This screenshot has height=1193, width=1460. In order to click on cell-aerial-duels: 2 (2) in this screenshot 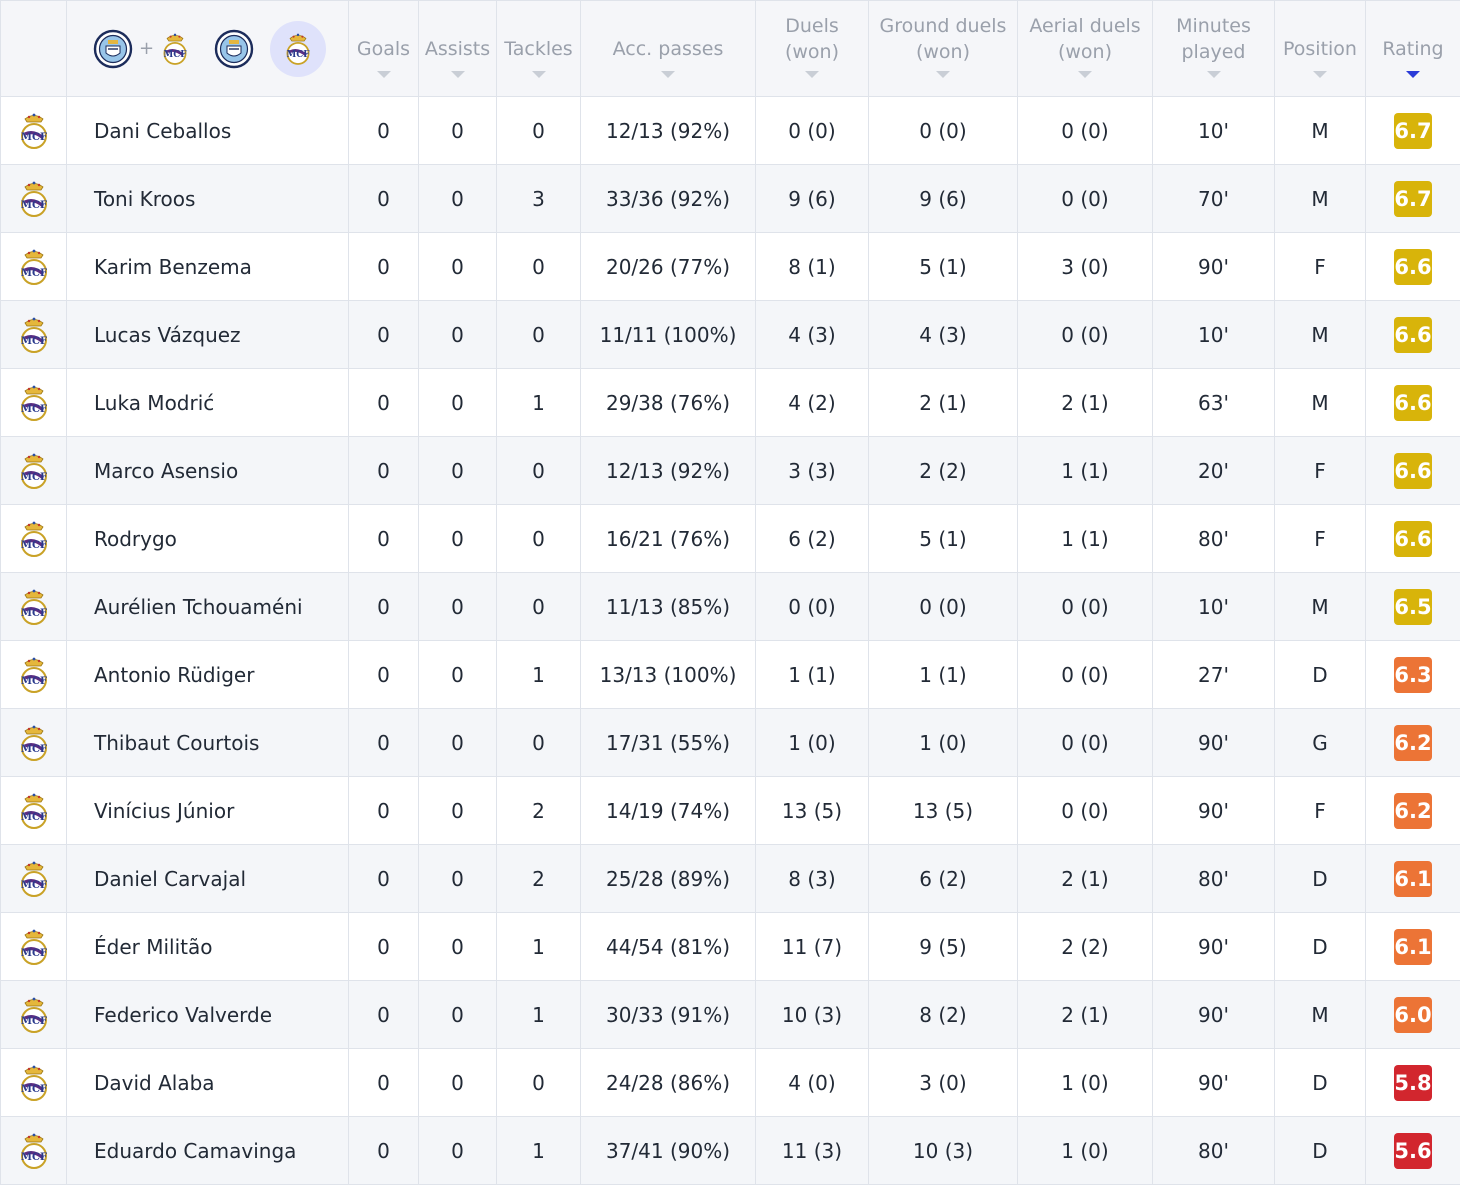, I will do `click(1085, 946)`.